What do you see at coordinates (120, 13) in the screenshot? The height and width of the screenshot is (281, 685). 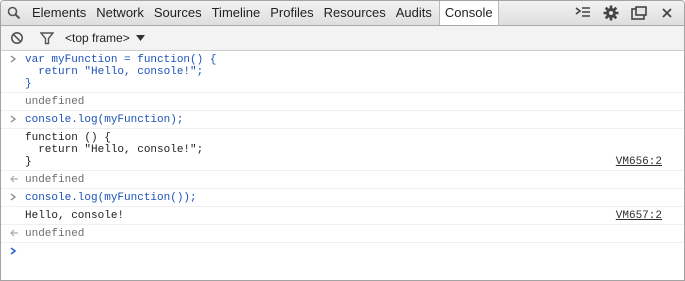 I see `tab-network: Network` at bounding box center [120, 13].